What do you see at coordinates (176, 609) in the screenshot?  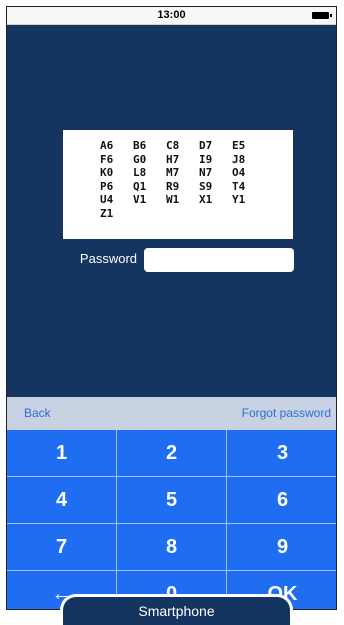 I see `smartphone-tab: Smartphone` at bounding box center [176, 609].